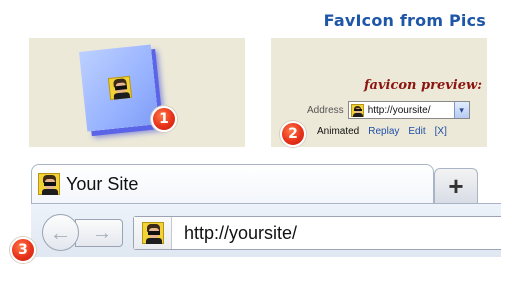  I want to click on step-badge-2: 2, so click(293, 134).